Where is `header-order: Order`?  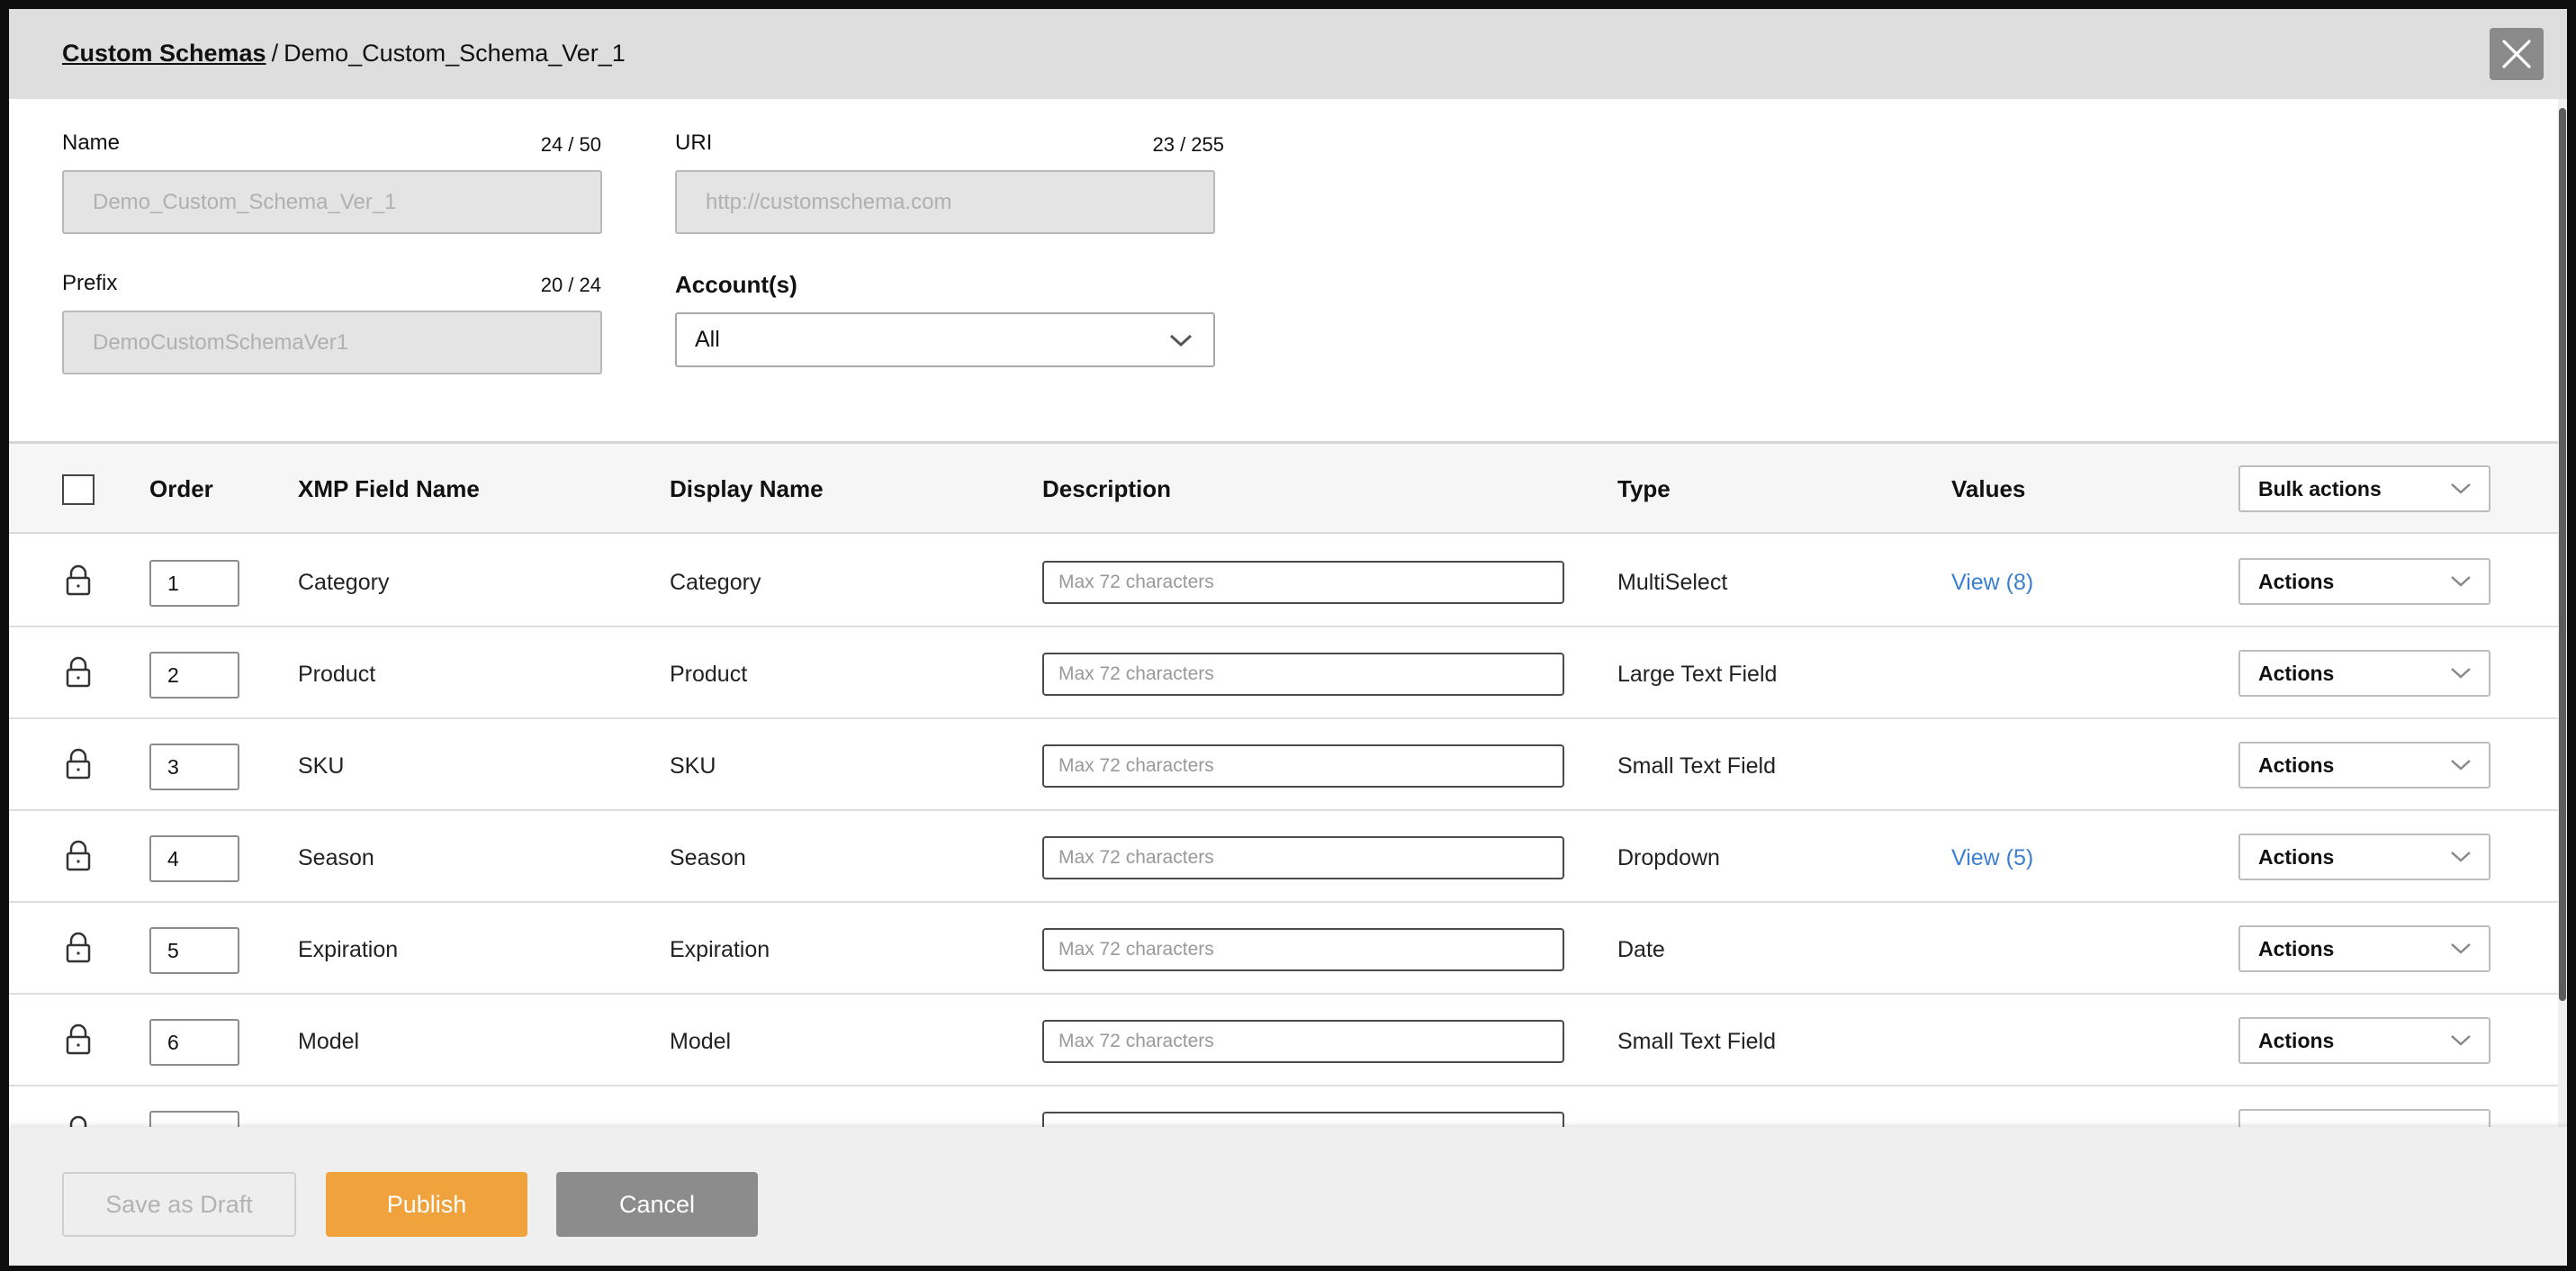 header-order: Order is located at coordinates (181, 488).